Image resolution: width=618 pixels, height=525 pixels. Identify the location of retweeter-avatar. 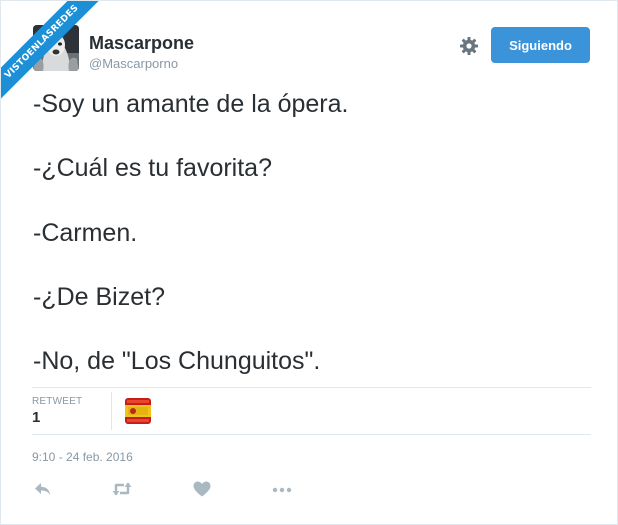
(138, 411).